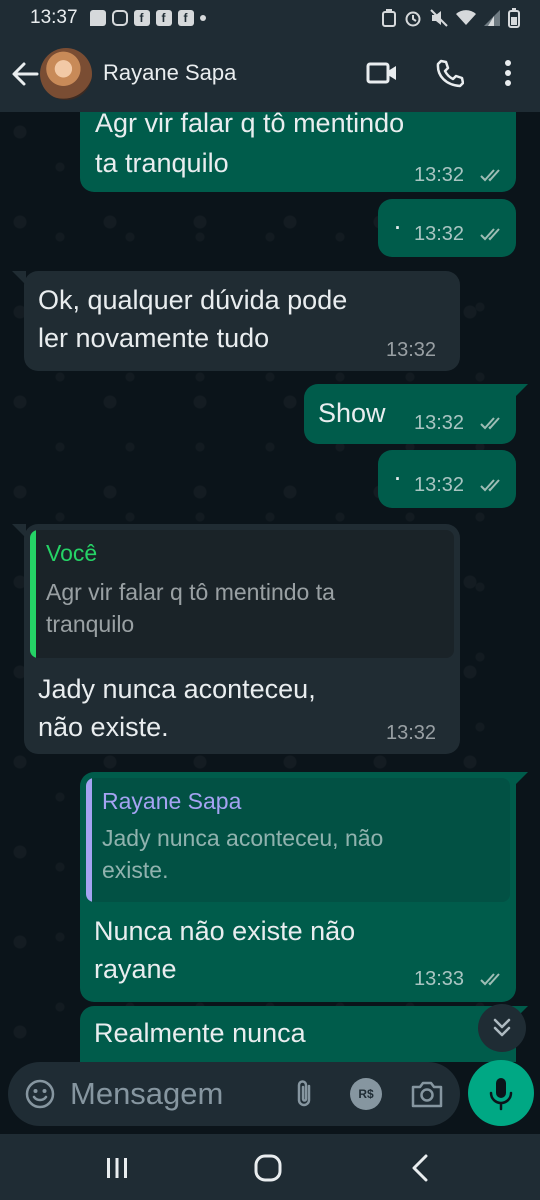 This screenshot has height=1200, width=540. Describe the element at coordinates (193, 300) in the screenshot. I see `message-text: Ok, qualquer dúvida pode` at that location.